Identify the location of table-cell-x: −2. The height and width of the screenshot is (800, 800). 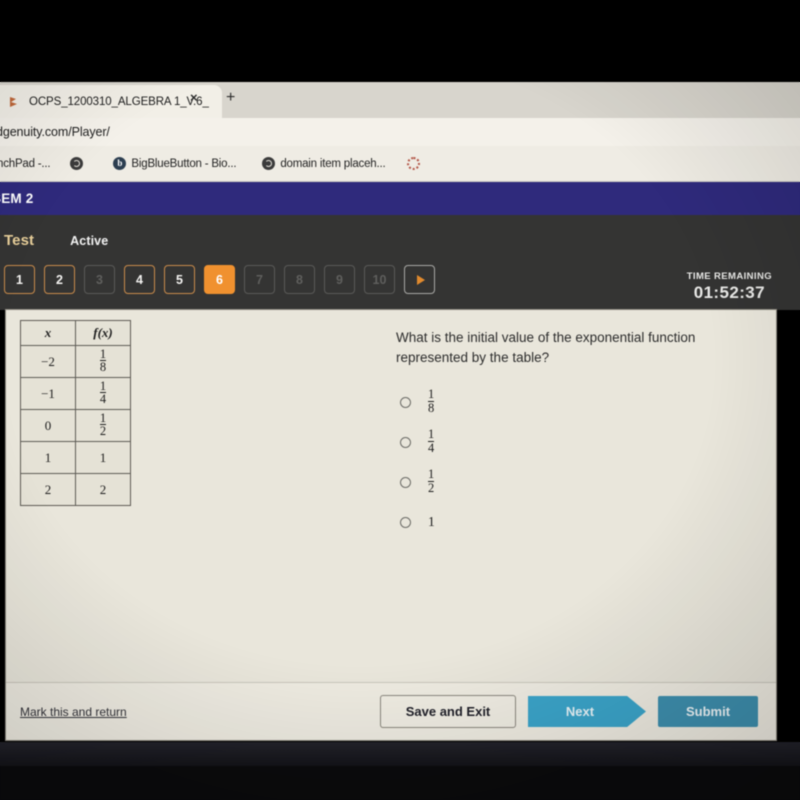
(48, 361).